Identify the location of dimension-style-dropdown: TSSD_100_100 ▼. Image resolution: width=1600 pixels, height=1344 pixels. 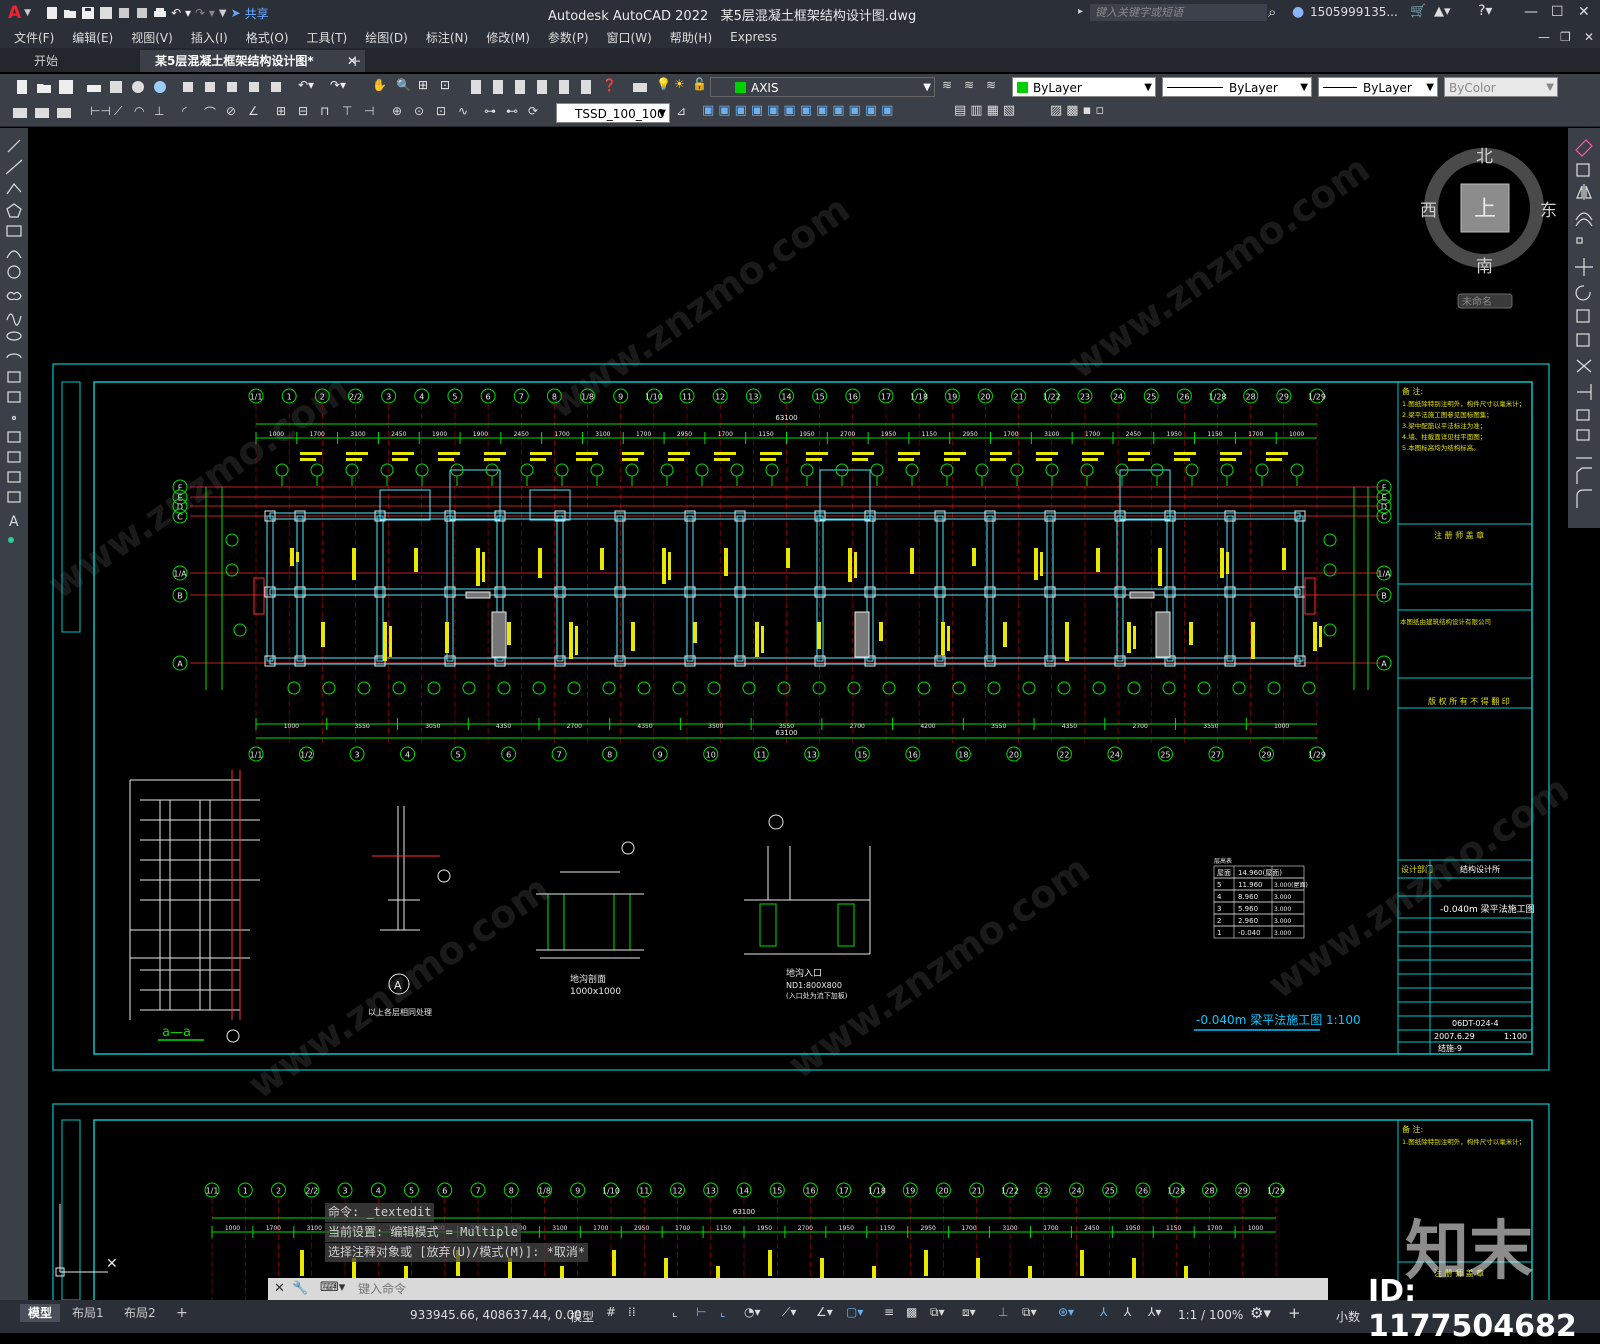
(613, 113).